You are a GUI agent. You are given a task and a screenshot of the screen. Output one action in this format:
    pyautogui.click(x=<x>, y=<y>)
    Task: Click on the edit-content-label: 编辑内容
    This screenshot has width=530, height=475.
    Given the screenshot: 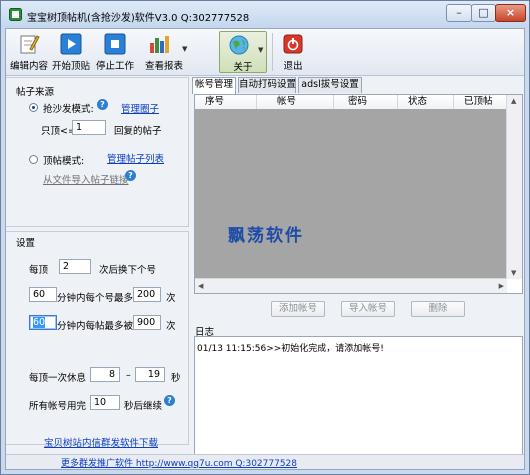 What is the action you would take?
    pyautogui.click(x=28, y=66)
    